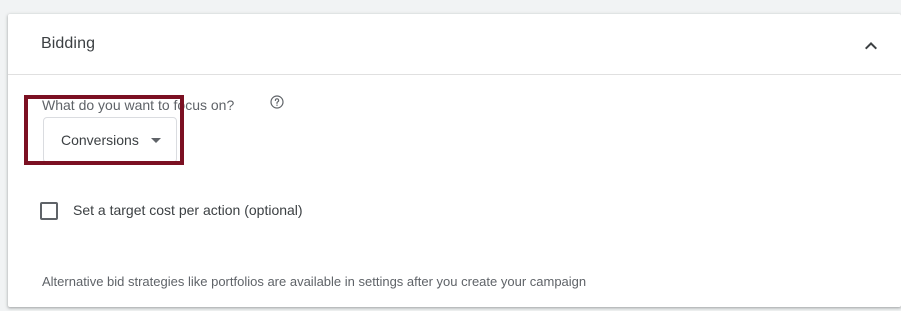 The height and width of the screenshot is (311, 901). I want to click on focus-question-label: What do you want to focus on?, so click(138, 105).